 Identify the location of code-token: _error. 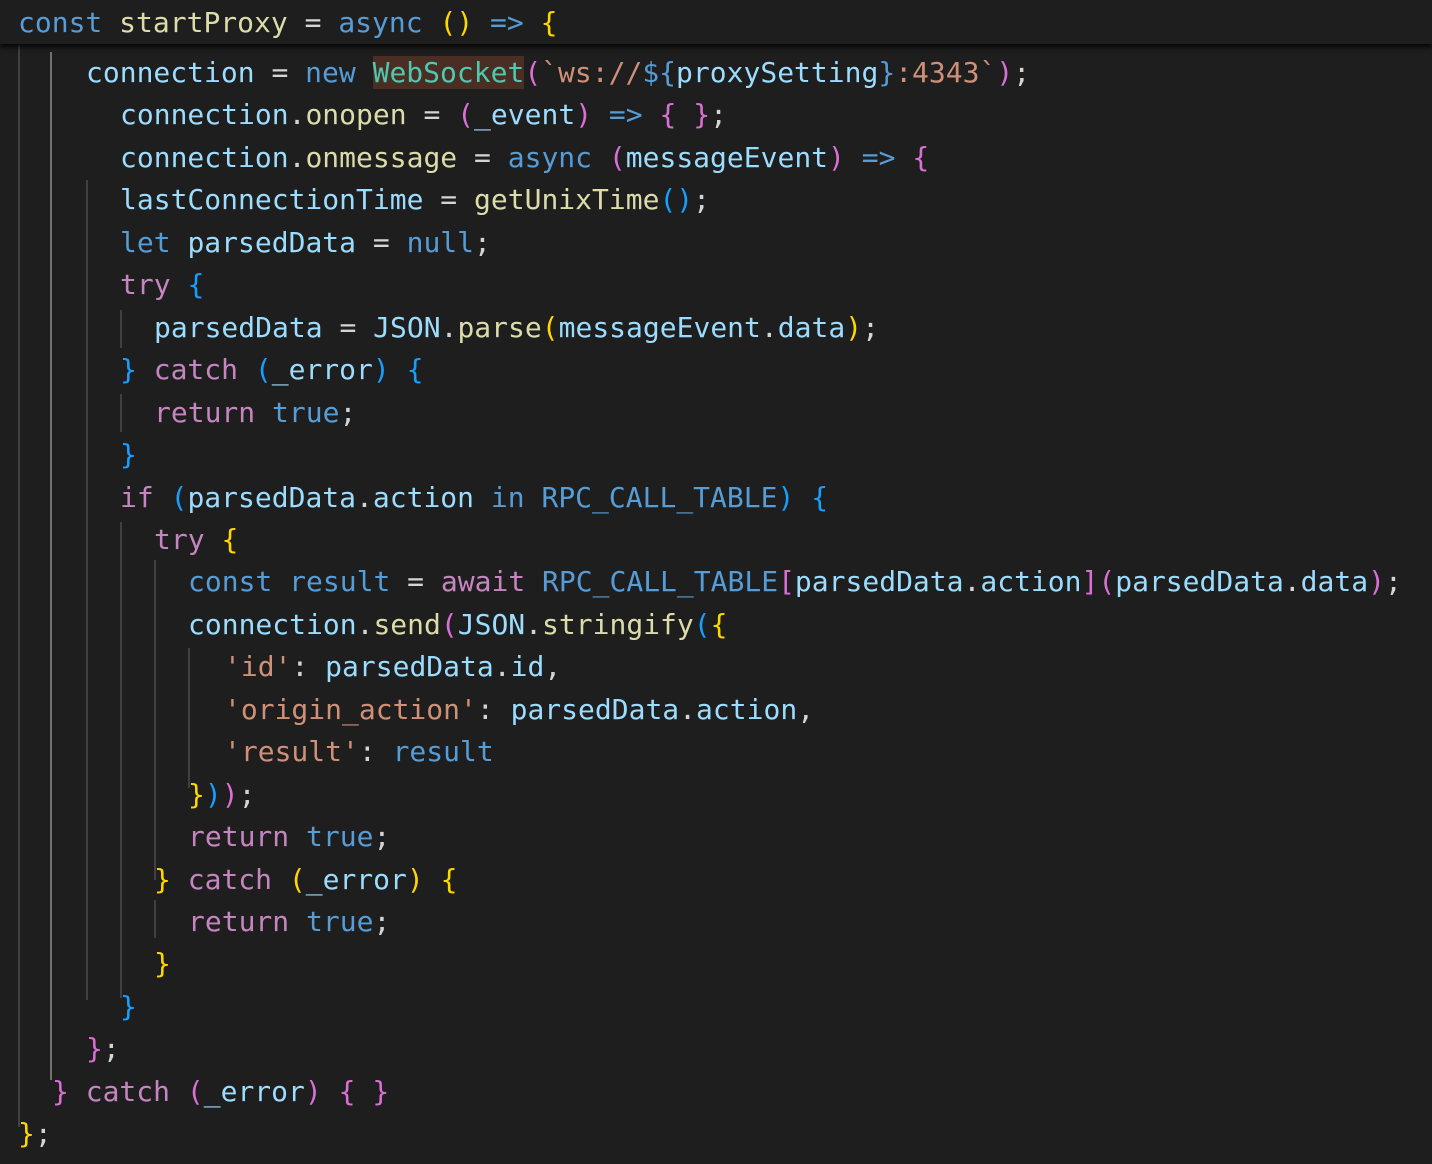
(322, 370).